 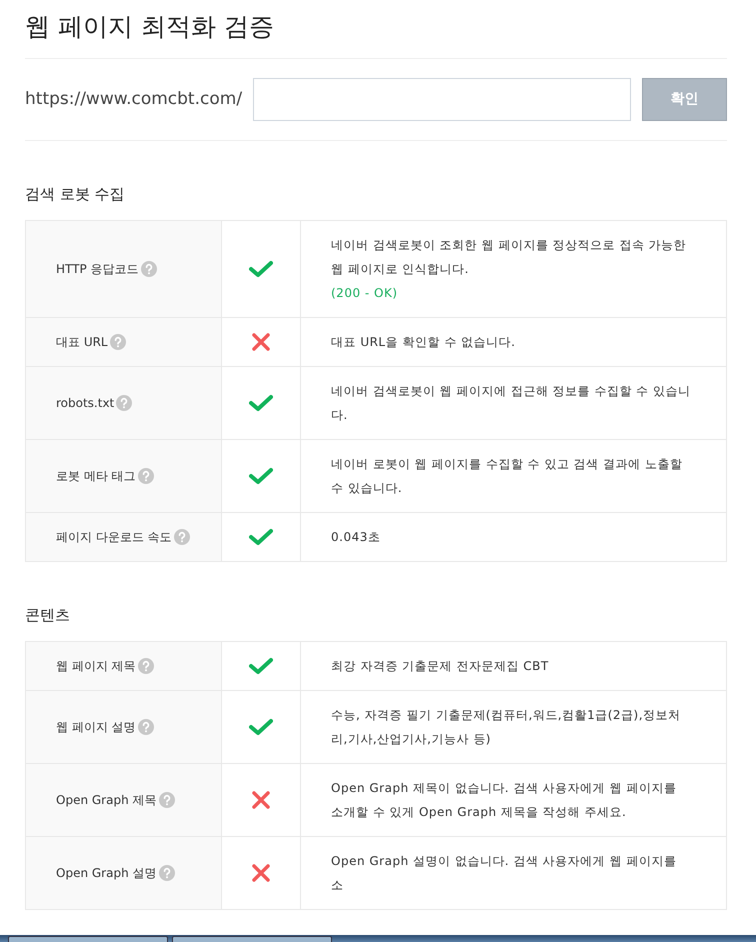 I want to click on url-prefix: https://www.comcbt.com/, so click(x=133, y=99).